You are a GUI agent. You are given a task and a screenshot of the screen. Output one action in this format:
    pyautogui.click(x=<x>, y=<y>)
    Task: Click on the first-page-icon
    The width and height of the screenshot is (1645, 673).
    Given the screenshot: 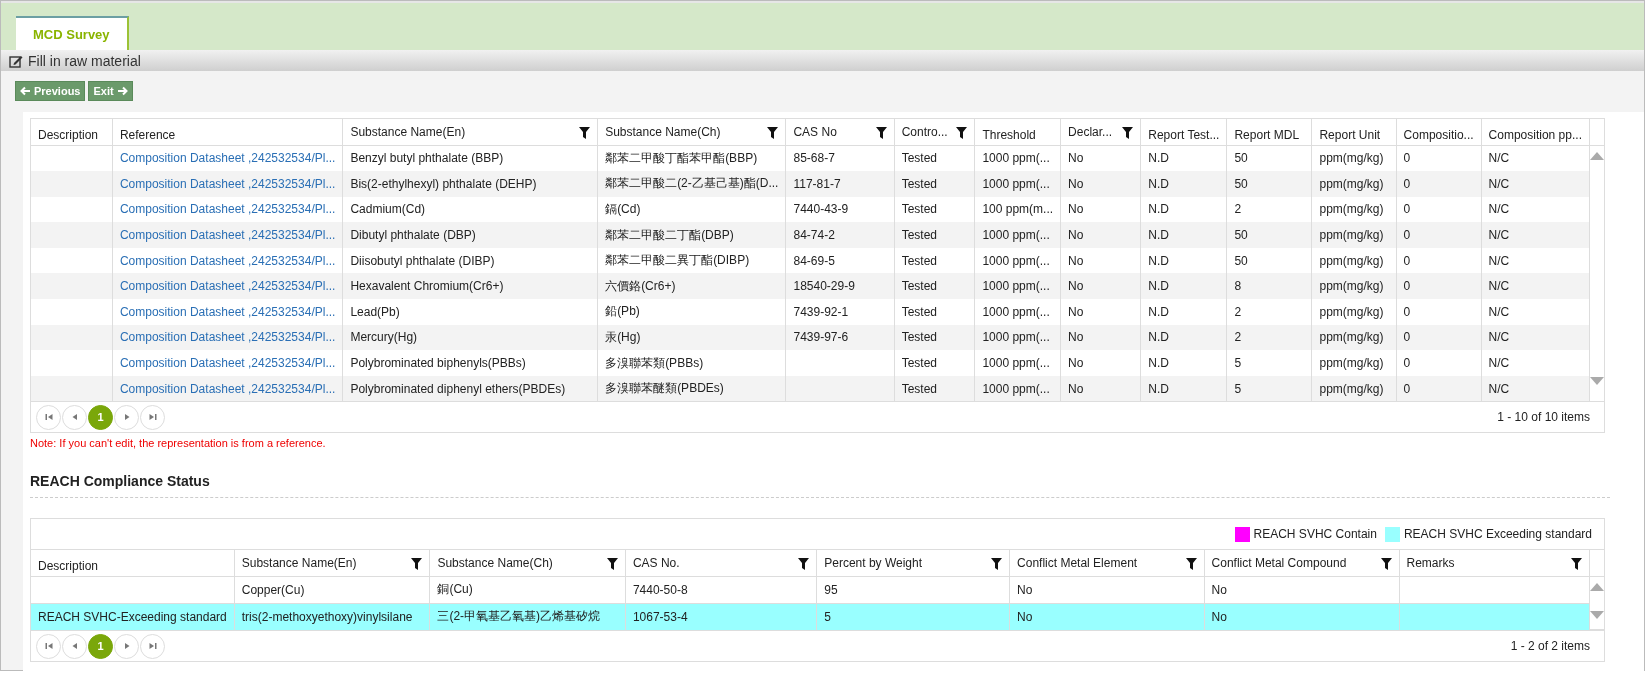 What is the action you would take?
    pyautogui.click(x=48, y=646)
    